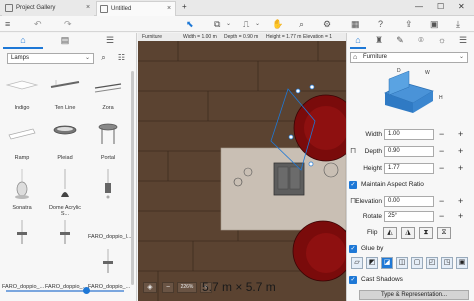 The height and width of the screenshot is (301, 474). Describe the element at coordinates (86, 290) in the screenshot. I see `slider-knob` at that location.